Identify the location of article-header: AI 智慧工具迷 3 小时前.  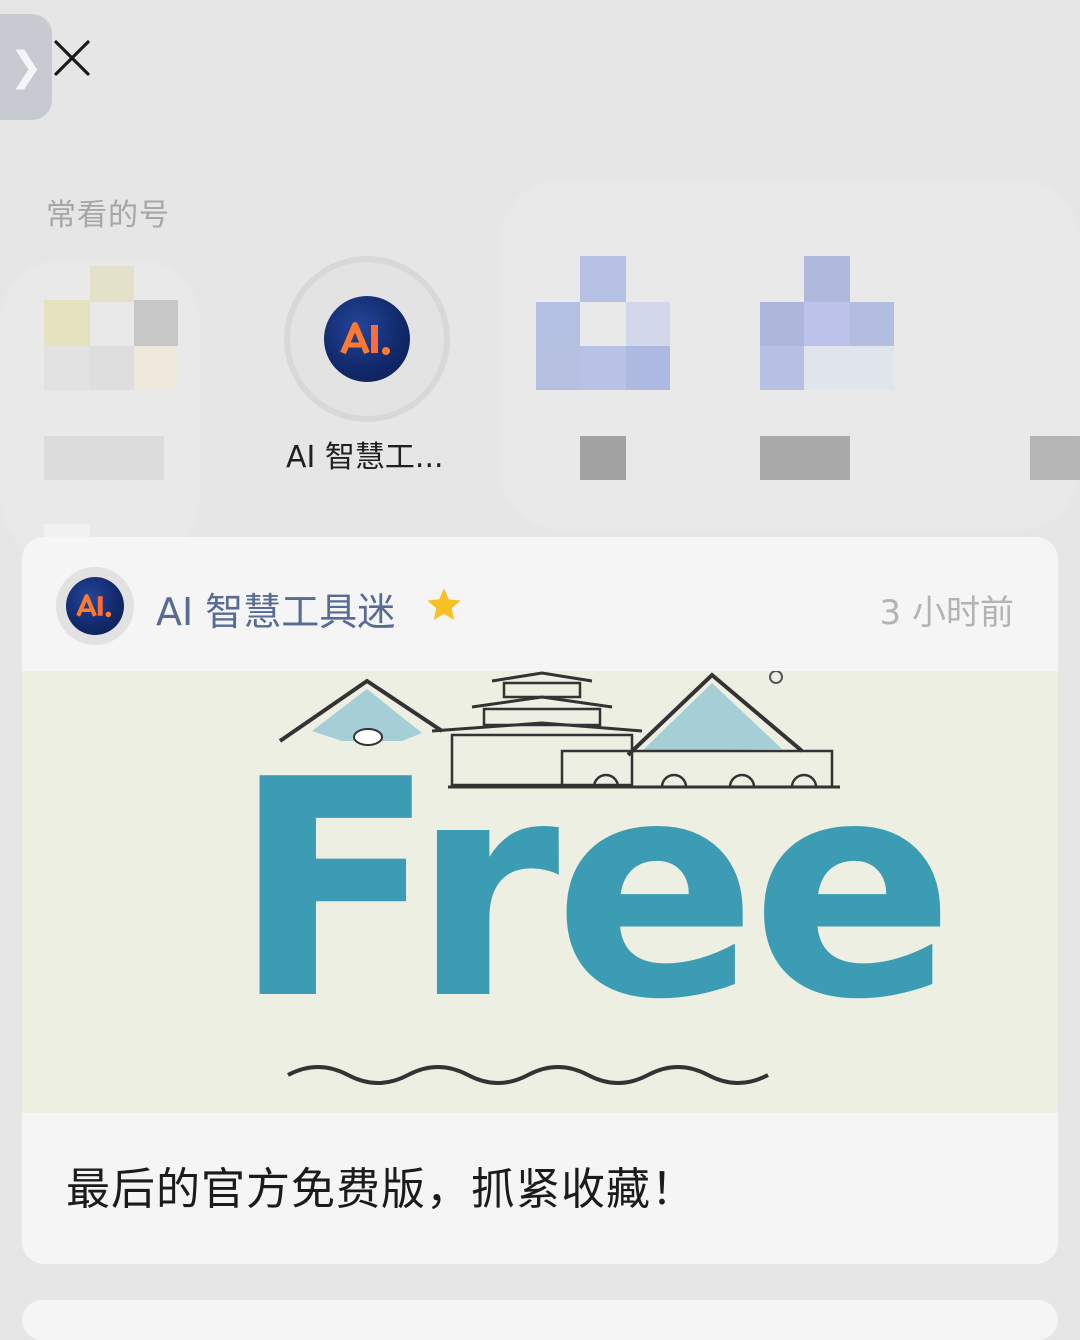
(540, 604).